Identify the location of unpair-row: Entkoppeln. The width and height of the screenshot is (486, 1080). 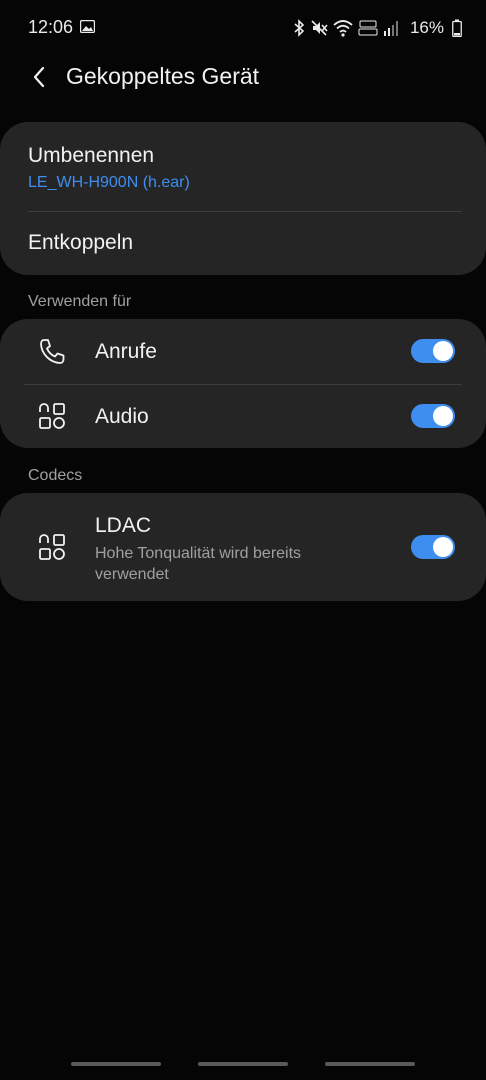
(243, 243).